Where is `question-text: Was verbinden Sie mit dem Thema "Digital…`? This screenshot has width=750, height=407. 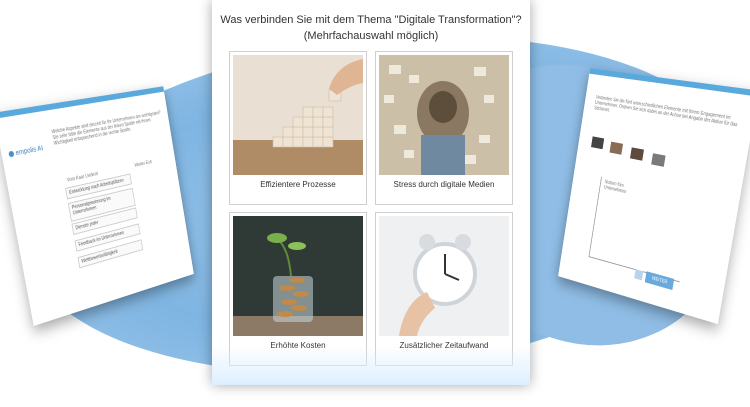 question-text: Was verbinden Sie mit dem Thema "Digital… is located at coordinates (371, 20).